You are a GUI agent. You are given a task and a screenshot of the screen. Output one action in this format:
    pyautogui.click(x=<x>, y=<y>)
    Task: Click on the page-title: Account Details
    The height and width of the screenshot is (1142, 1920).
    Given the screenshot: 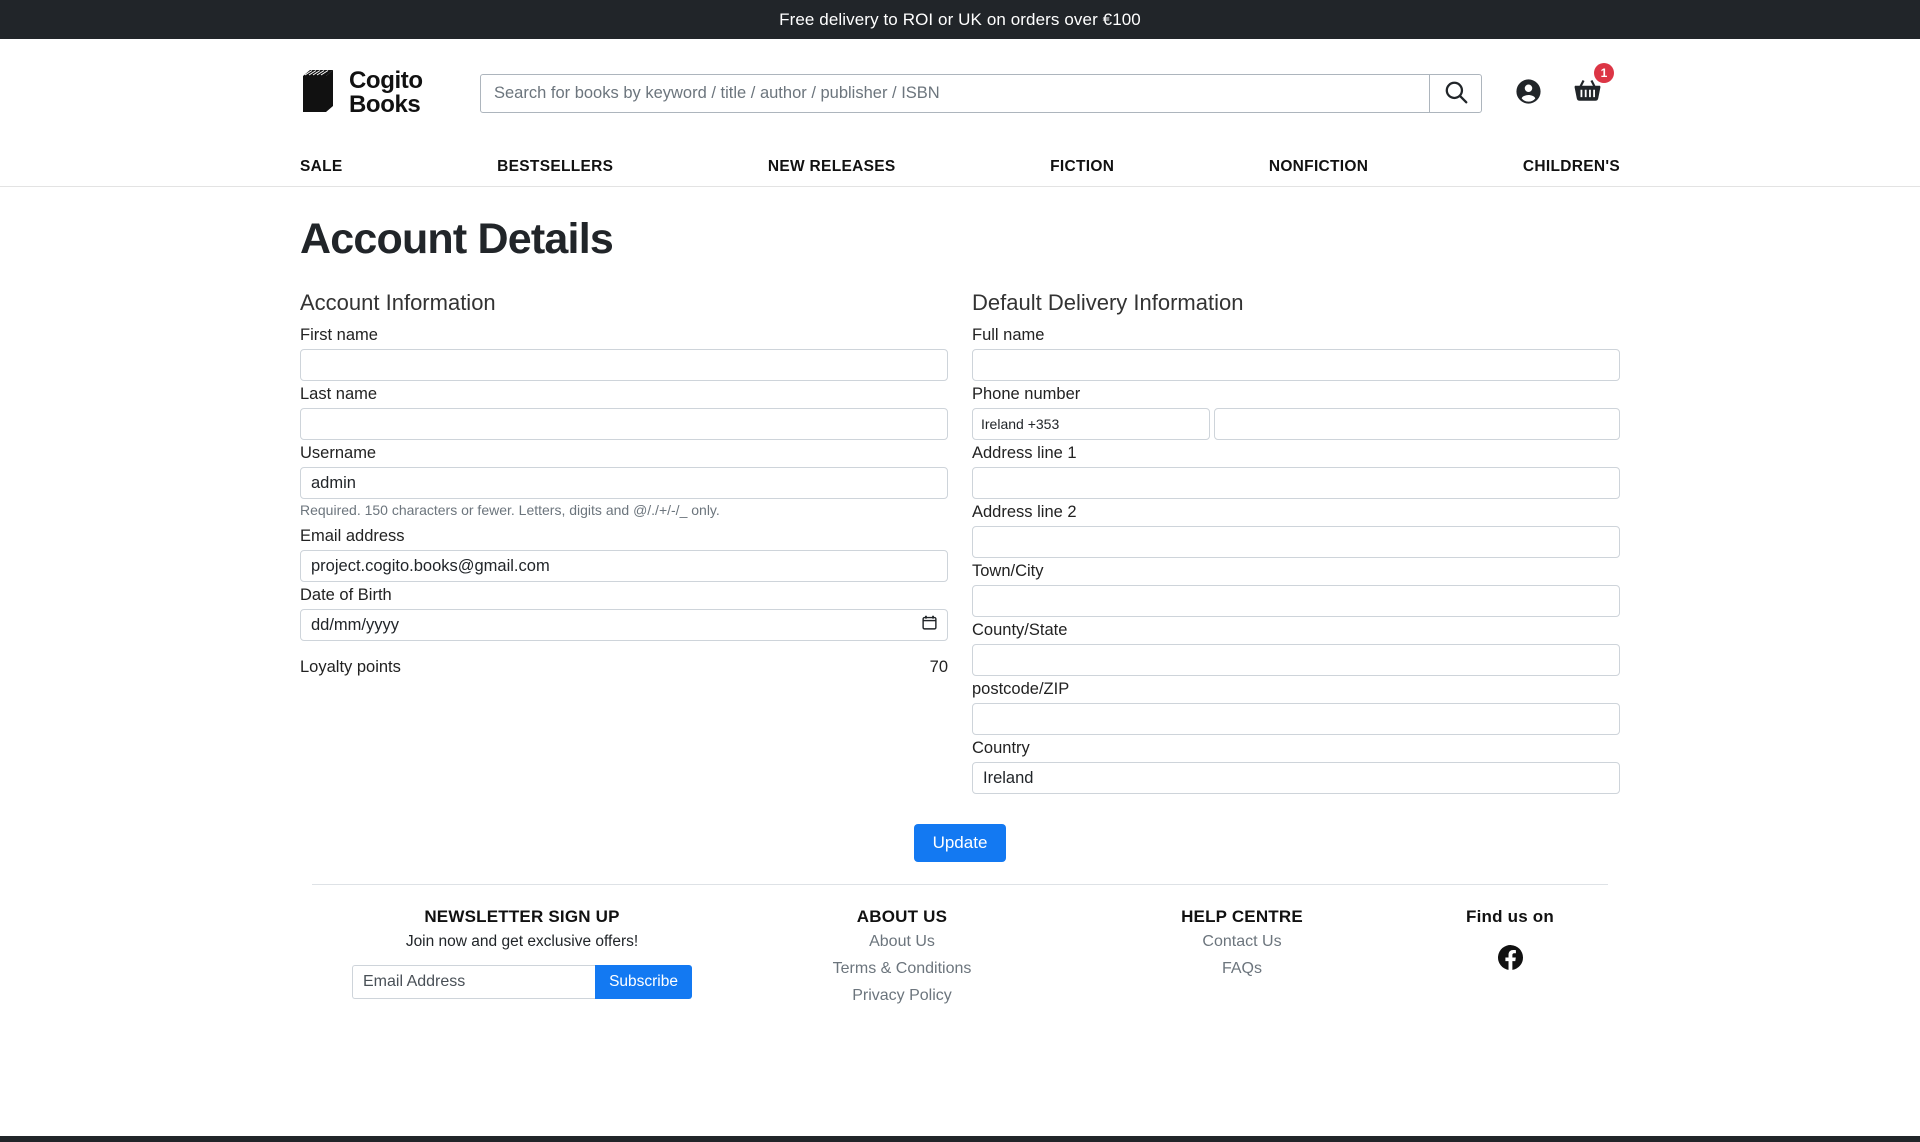 What is the action you would take?
    pyautogui.click(x=457, y=239)
    